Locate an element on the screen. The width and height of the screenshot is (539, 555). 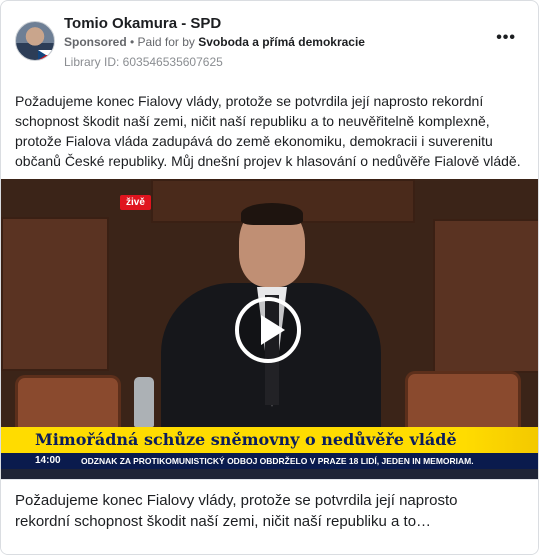
ticker-bottom-edge is located at coordinates (269, 474).